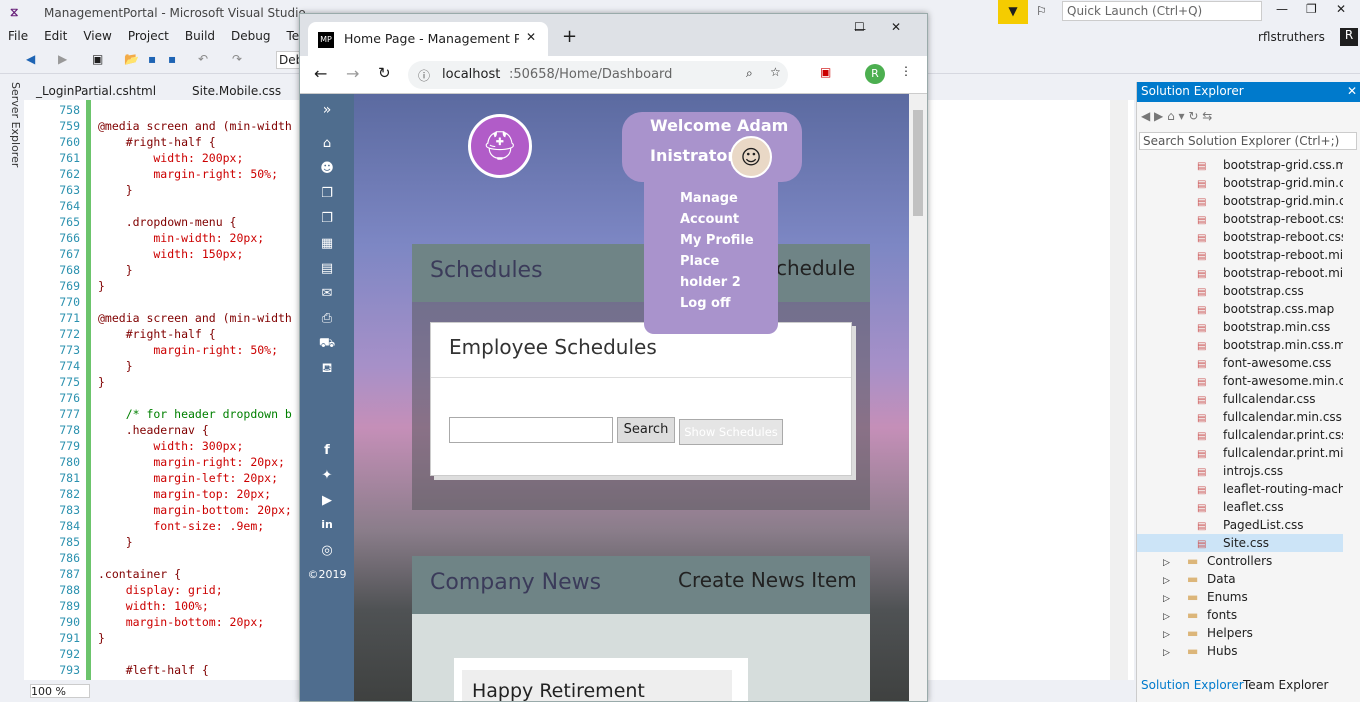  I want to click on file-item: ▤ bootstrap-reboot.css, so click(1240, 219).